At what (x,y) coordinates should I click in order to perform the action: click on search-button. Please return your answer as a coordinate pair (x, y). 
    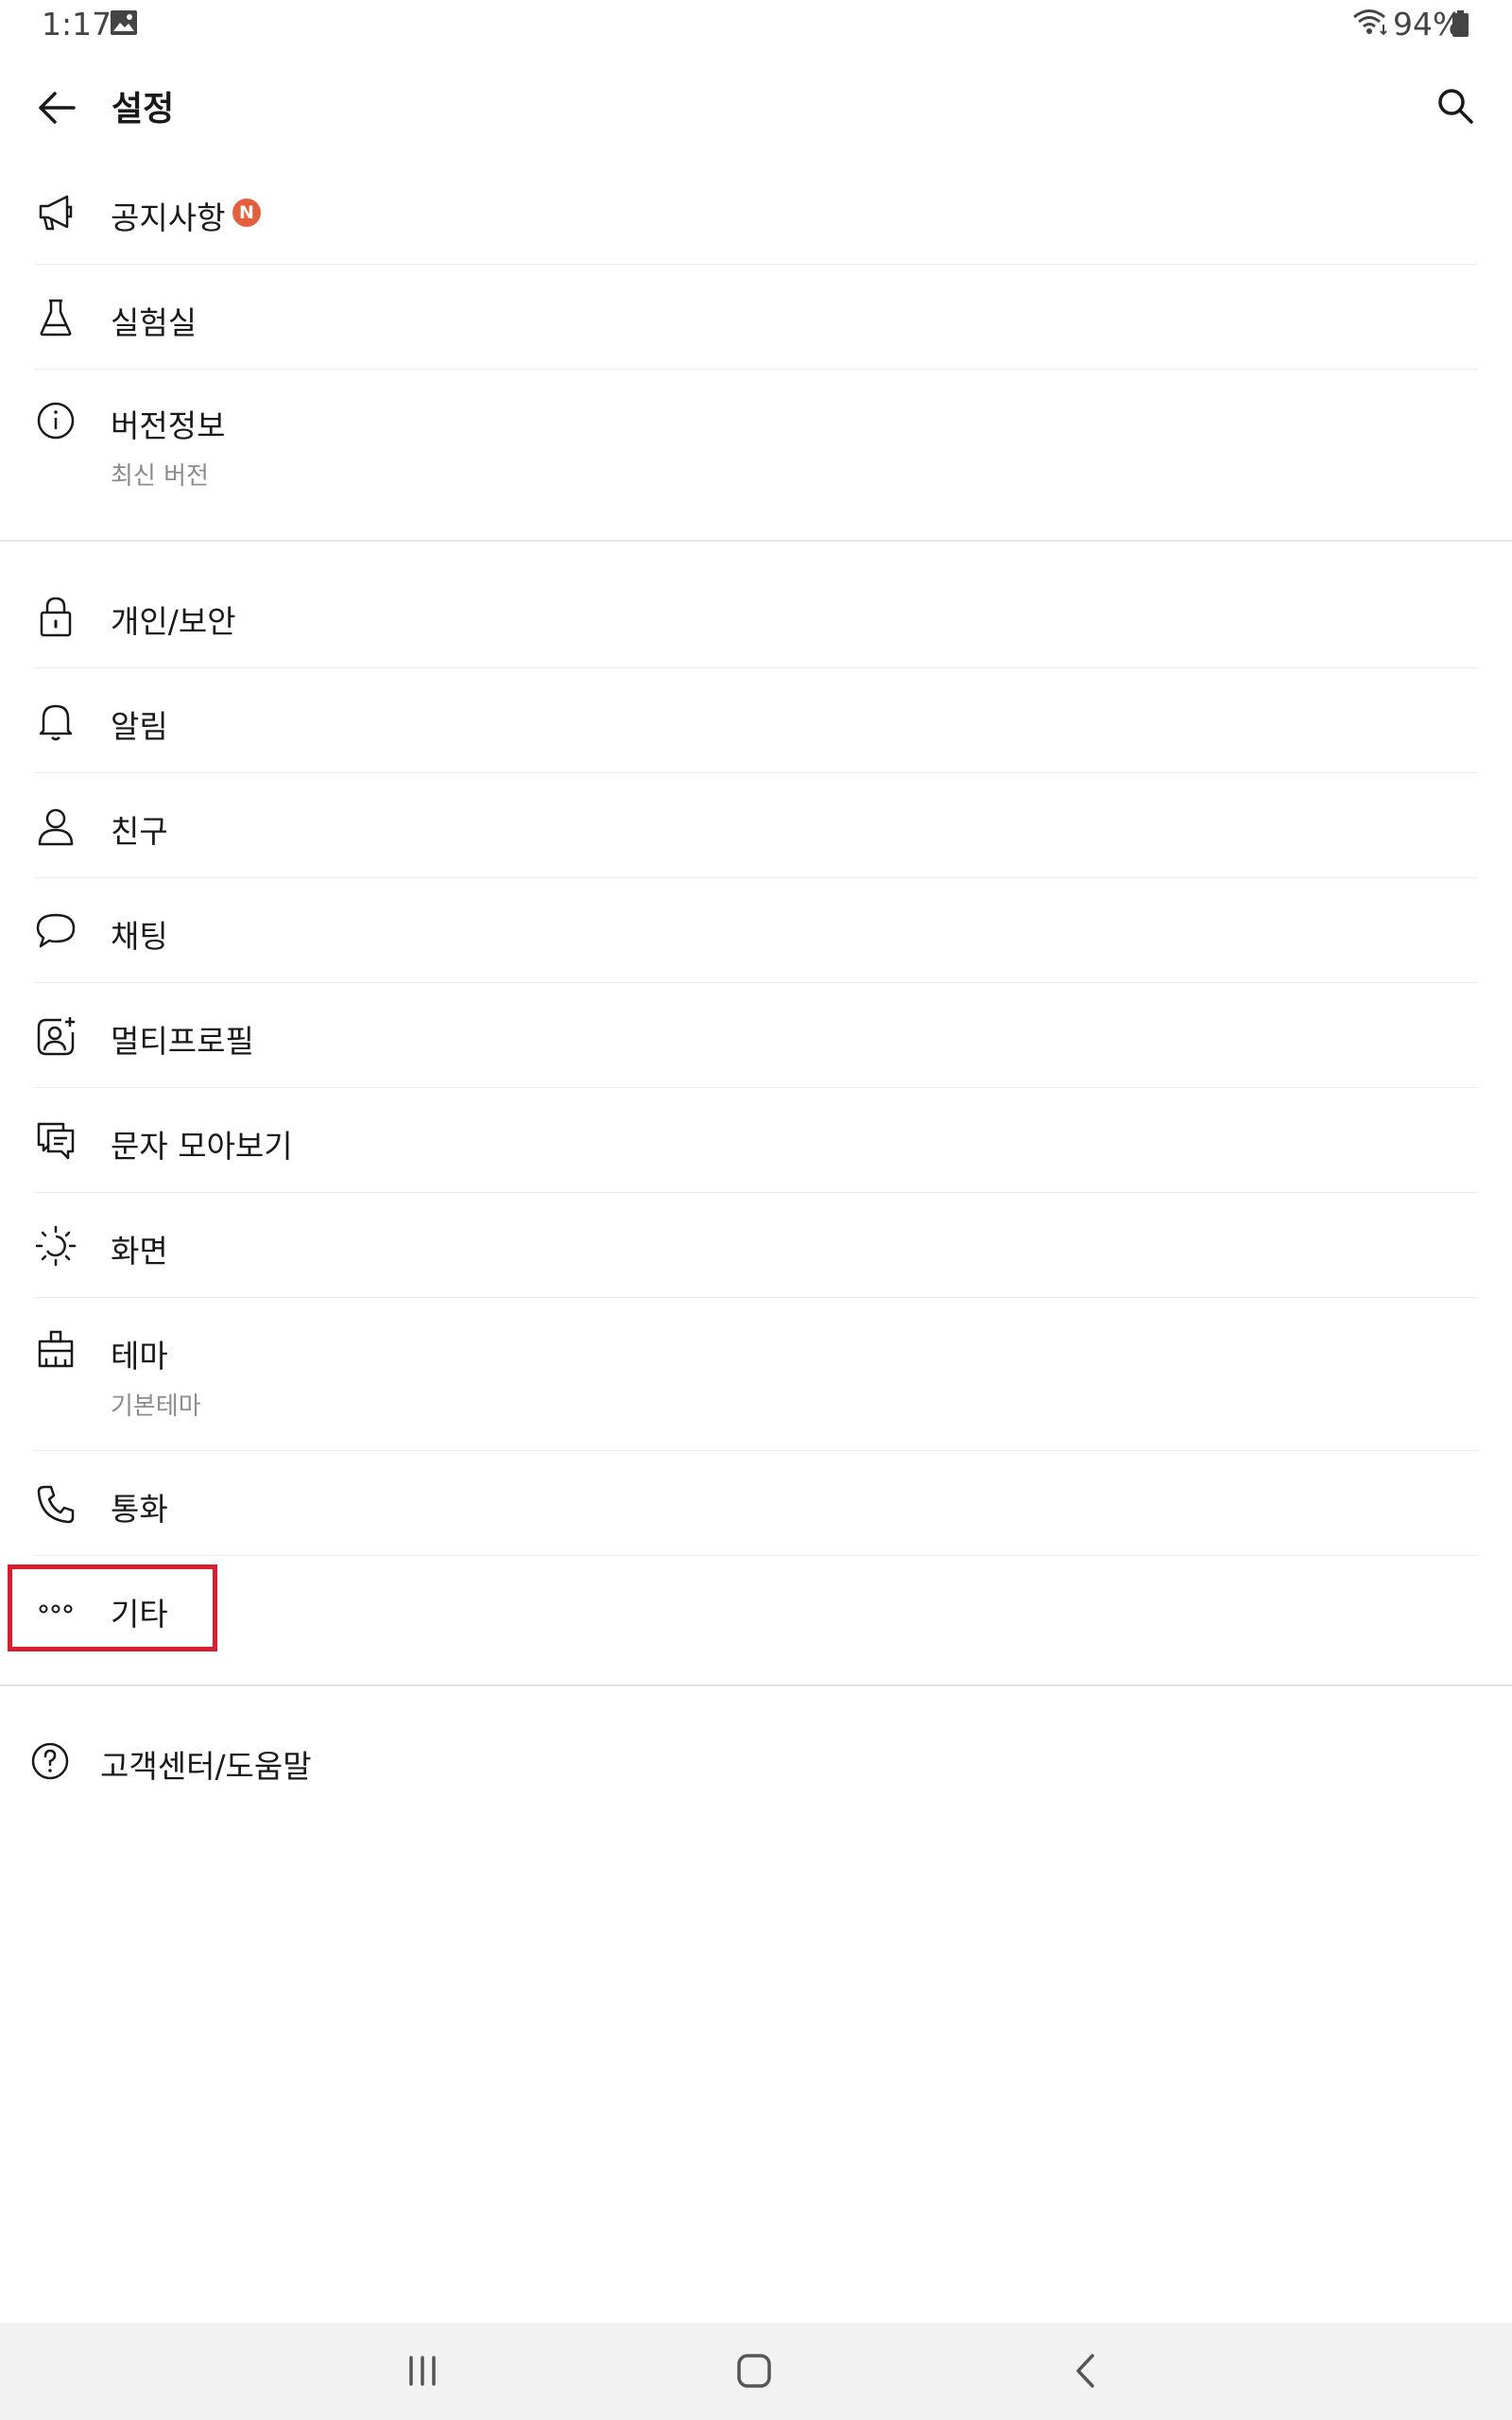
    Looking at the image, I should click on (1455, 106).